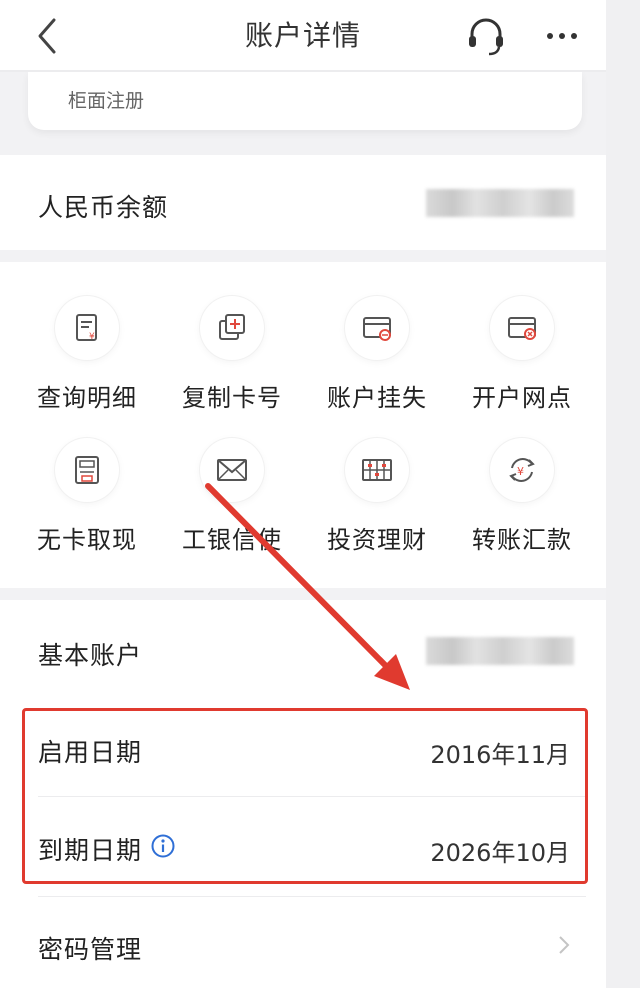 Image resolution: width=640 pixels, height=988 pixels. What do you see at coordinates (106, 101) in the screenshot?
I see `registration-label: 柜面注册` at bounding box center [106, 101].